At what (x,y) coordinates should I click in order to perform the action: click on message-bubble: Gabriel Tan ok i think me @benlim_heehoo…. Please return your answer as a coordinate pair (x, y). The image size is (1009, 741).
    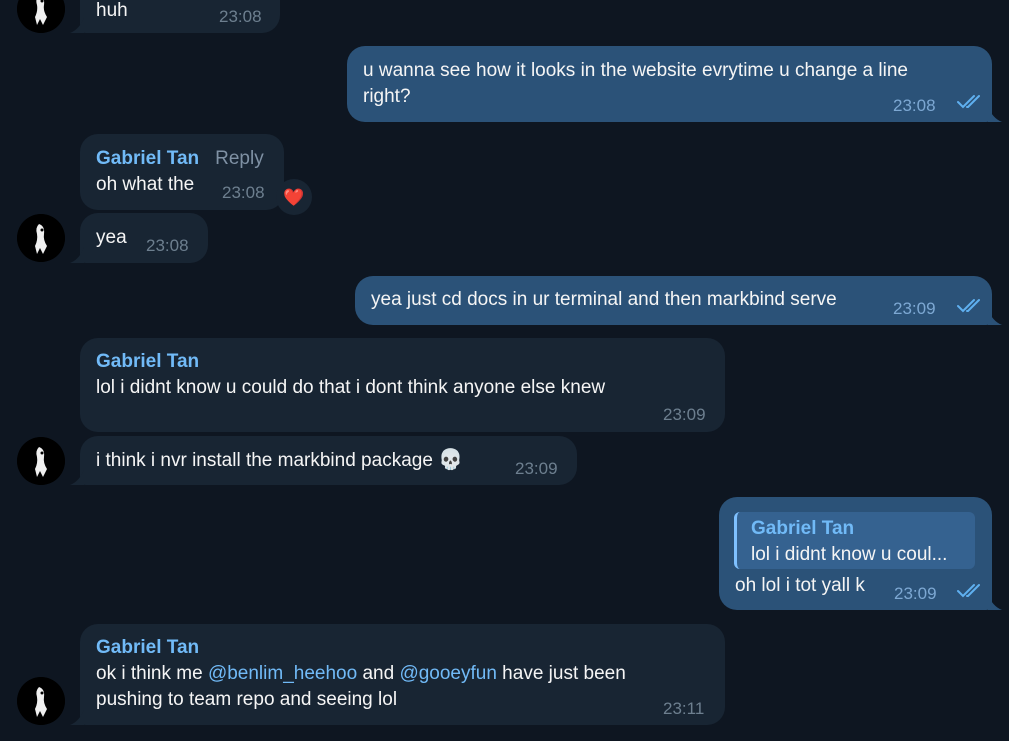
    Looking at the image, I should click on (402, 674).